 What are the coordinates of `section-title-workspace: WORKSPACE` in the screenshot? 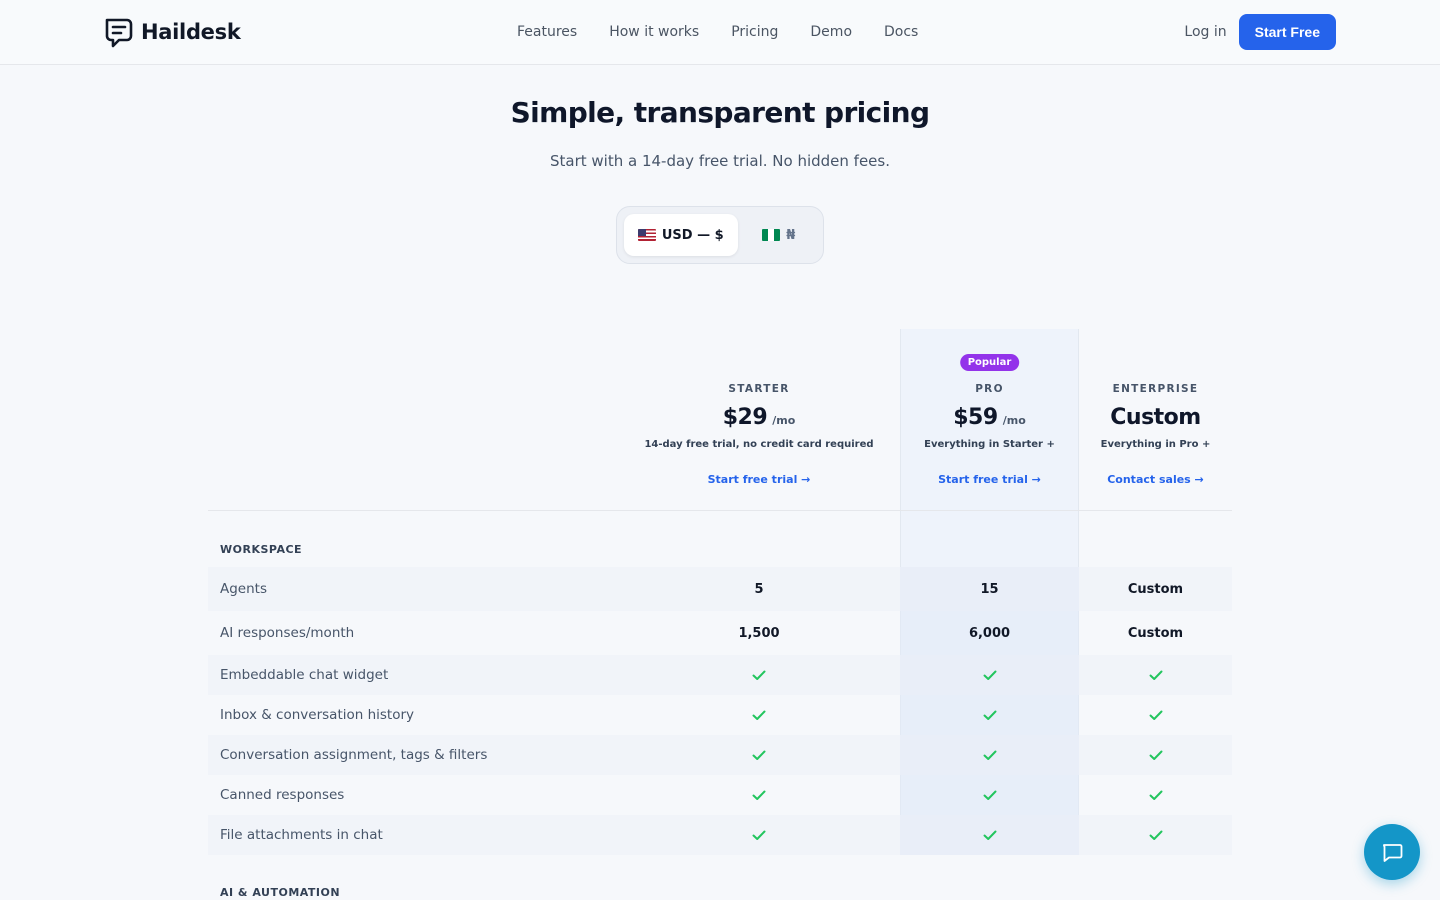 It's located at (261, 549).